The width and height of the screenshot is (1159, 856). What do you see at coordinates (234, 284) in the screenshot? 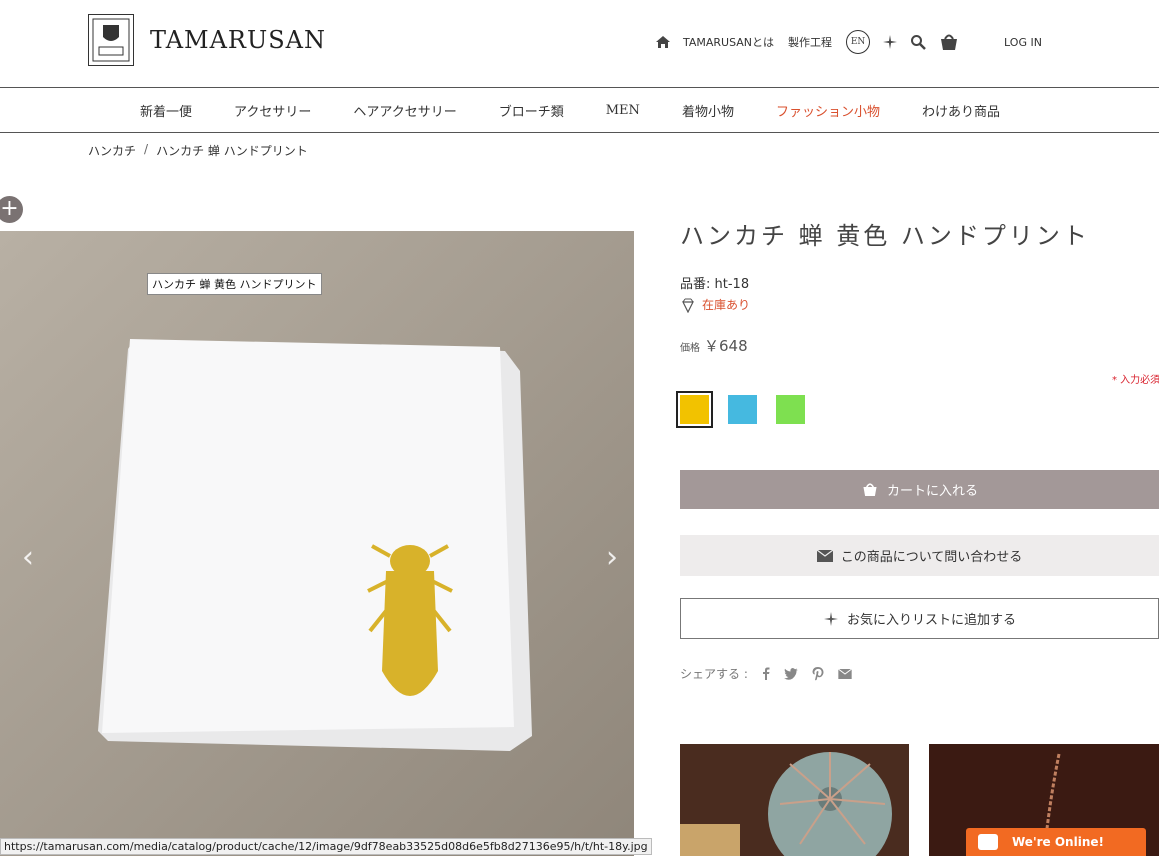
I see `image-tooltip: ハンカチ 蝉 黄色 ハンドプリント` at bounding box center [234, 284].